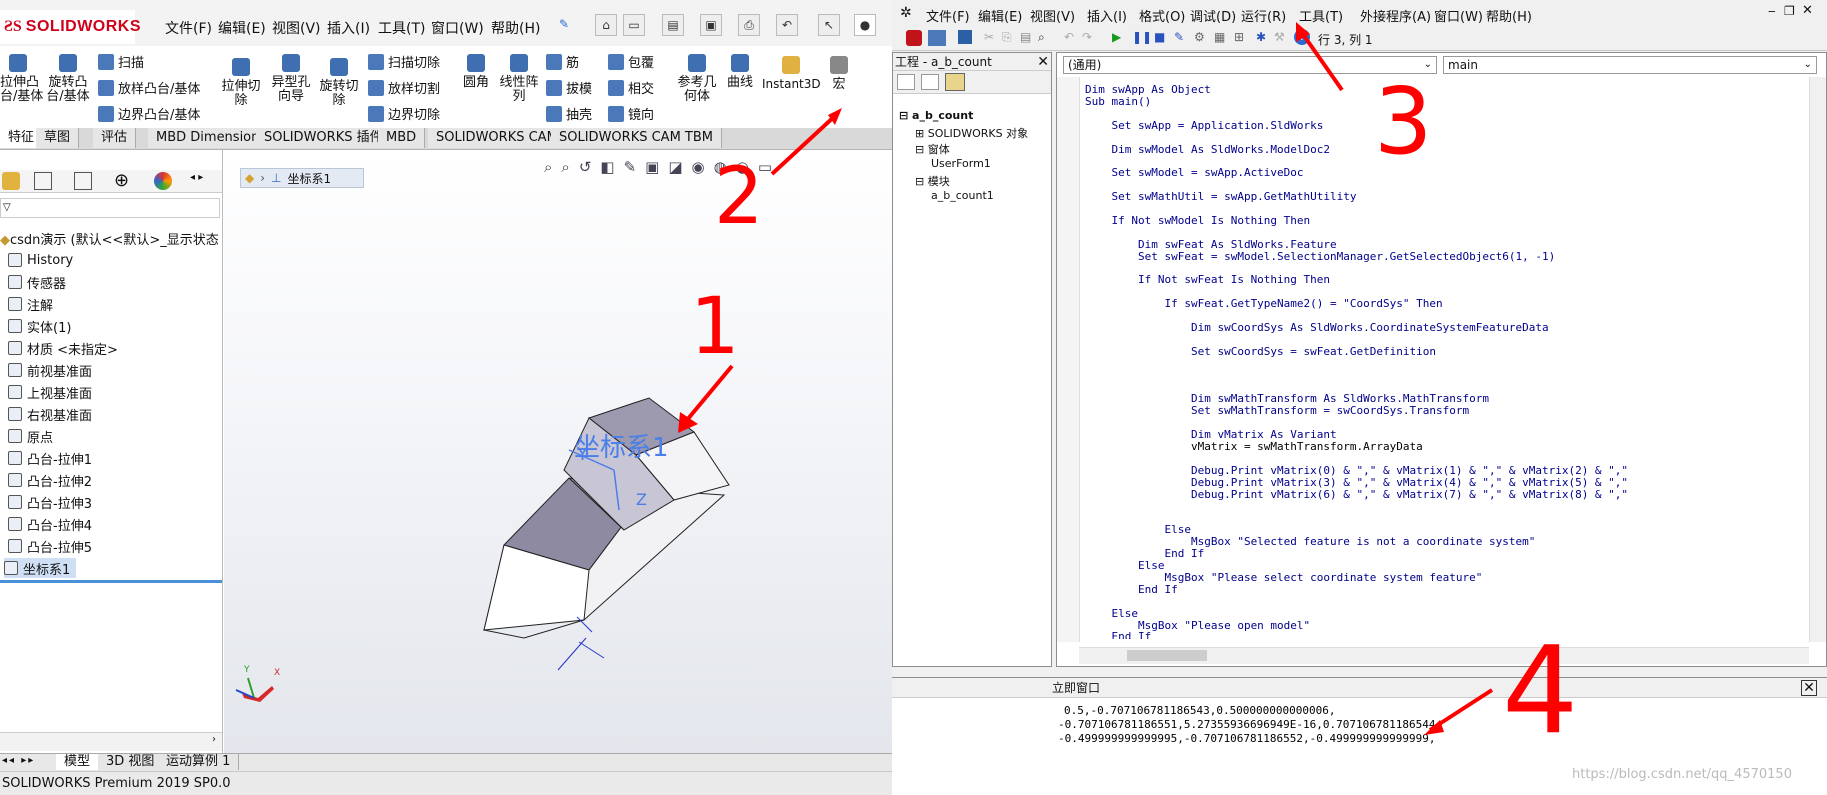 The image size is (1827, 795). What do you see at coordinates (50, 458) in the screenshot?
I see `tree-item: 凸台-拉伸1` at bounding box center [50, 458].